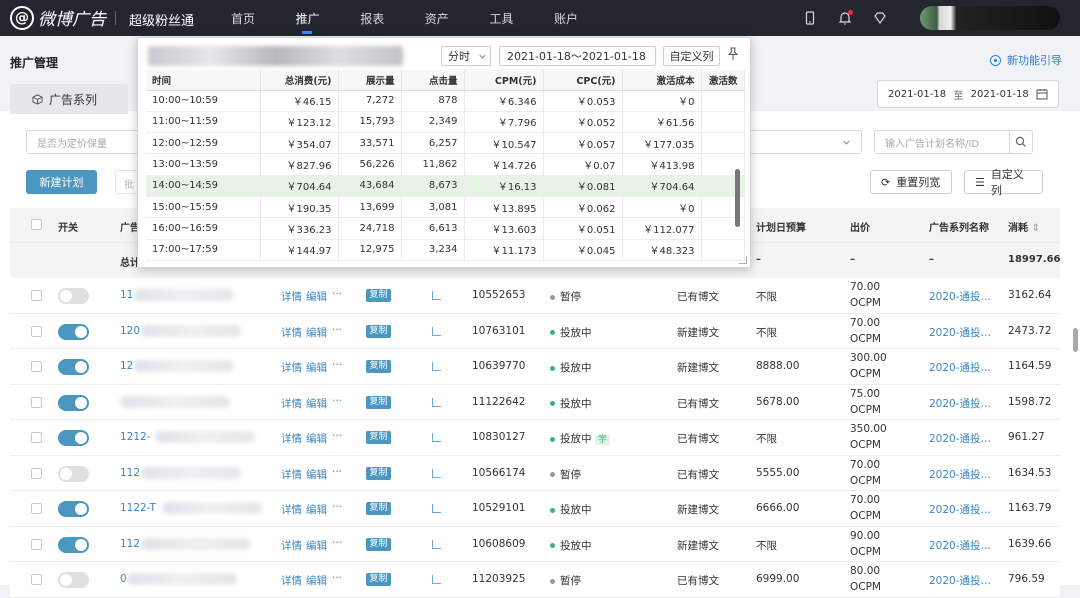 This screenshot has height=598, width=1080. I want to click on brand-logo: @ 微博广告, so click(58, 17).